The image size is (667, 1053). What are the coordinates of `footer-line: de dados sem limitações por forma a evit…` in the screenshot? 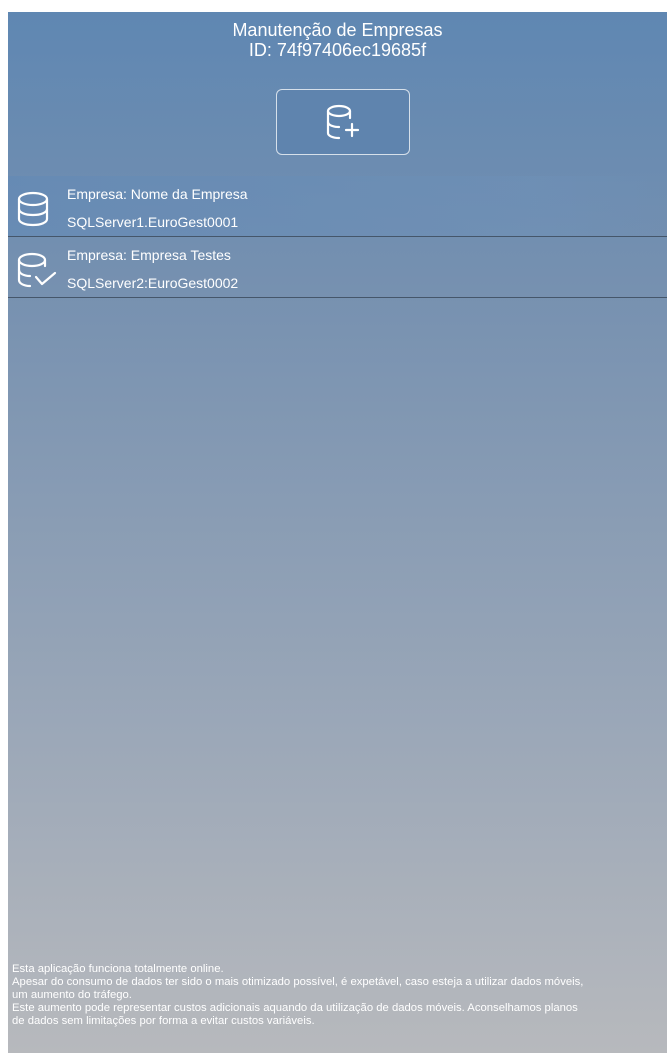 It's located at (163, 1021).